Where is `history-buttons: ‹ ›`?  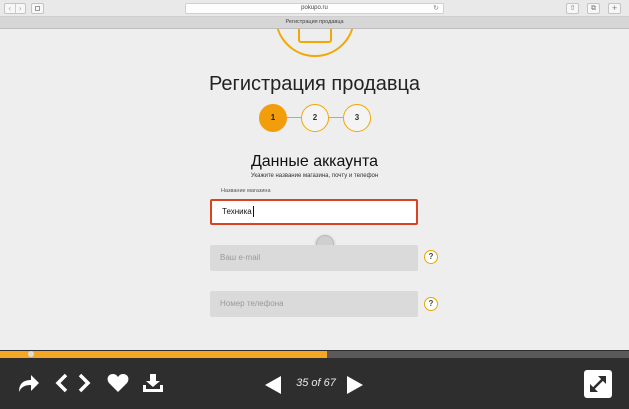
history-buttons: ‹ › is located at coordinates (15, 8).